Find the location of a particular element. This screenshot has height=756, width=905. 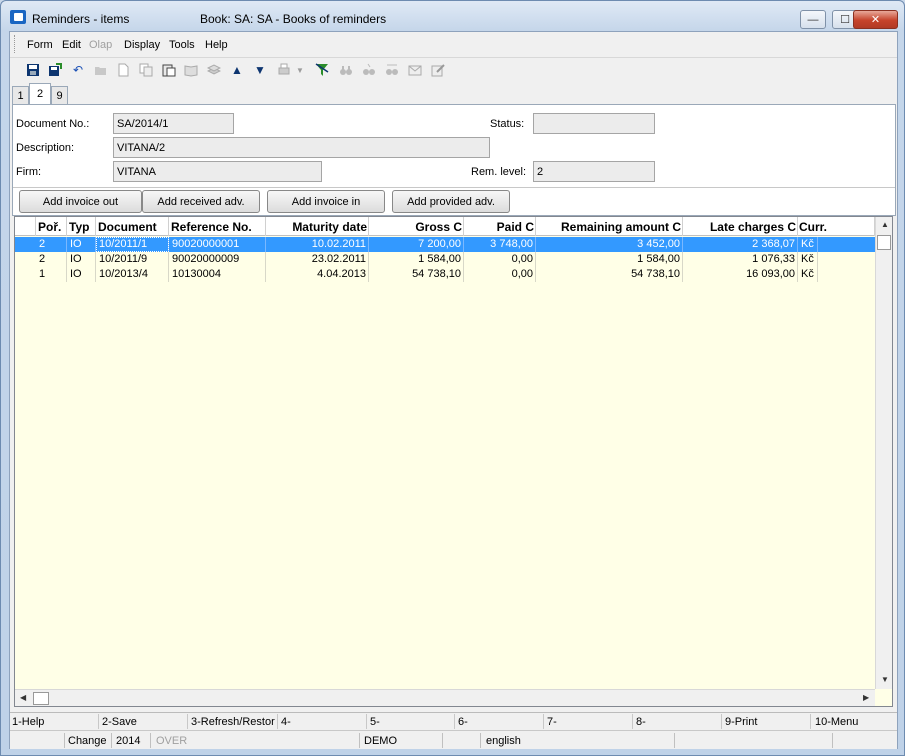

cell-reference-no: 90020000009 is located at coordinates (217, 259).